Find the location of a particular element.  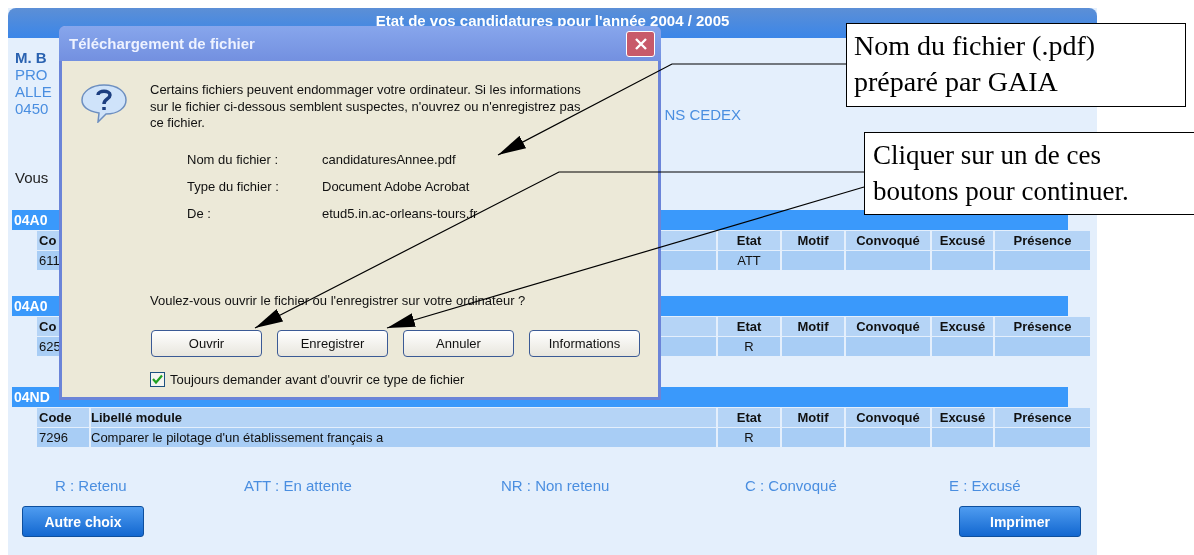

section-heading: 04ND is located at coordinates (32, 397).